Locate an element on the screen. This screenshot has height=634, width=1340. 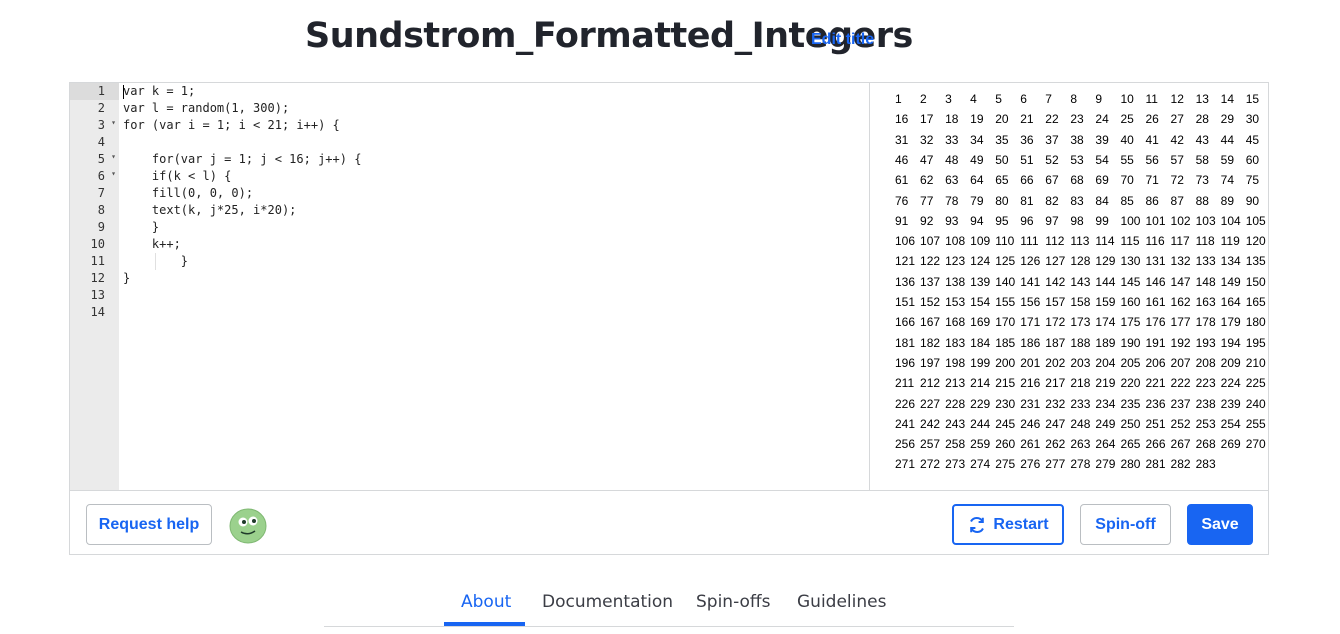
code-line: var l = random(1, 300); is located at coordinates (206, 108).